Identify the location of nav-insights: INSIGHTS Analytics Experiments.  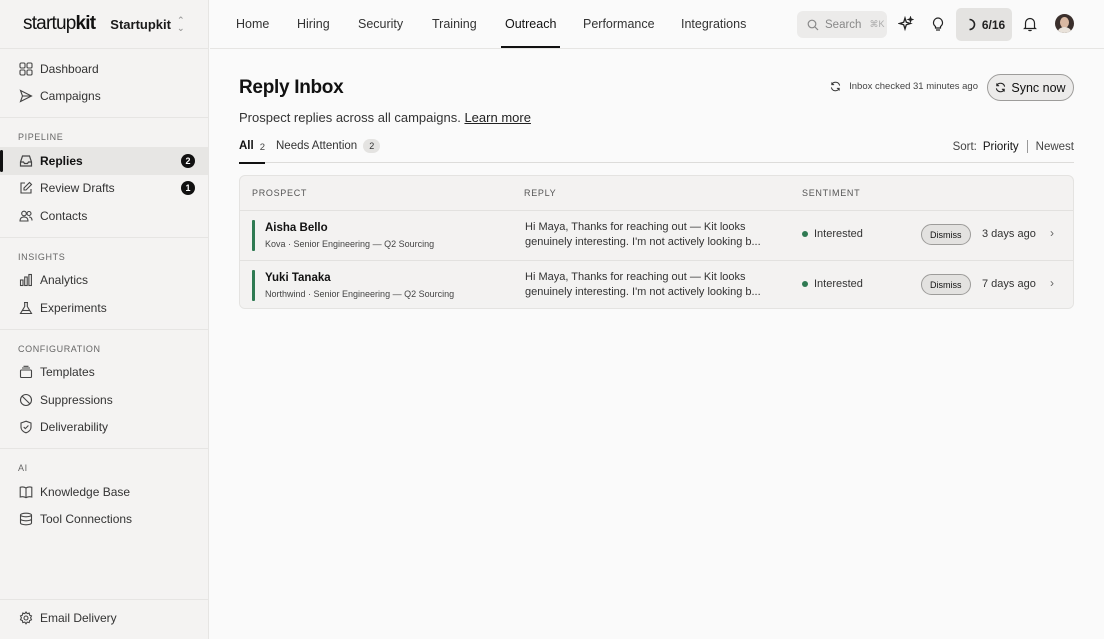
(104, 284).